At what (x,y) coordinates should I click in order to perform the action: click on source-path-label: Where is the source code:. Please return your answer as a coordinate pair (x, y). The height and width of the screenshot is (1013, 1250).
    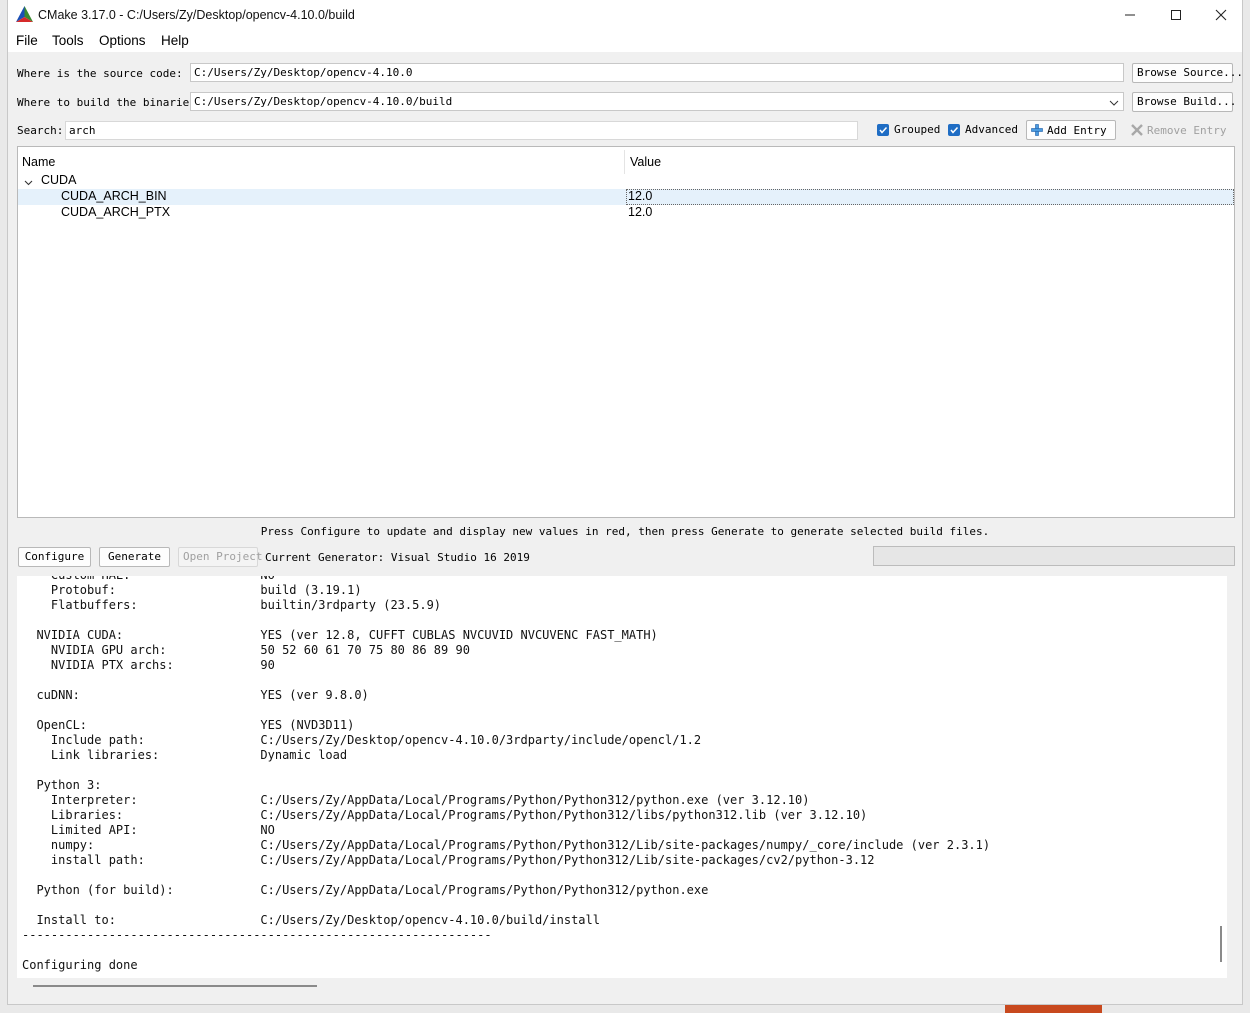
    Looking at the image, I should click on (100, 73).